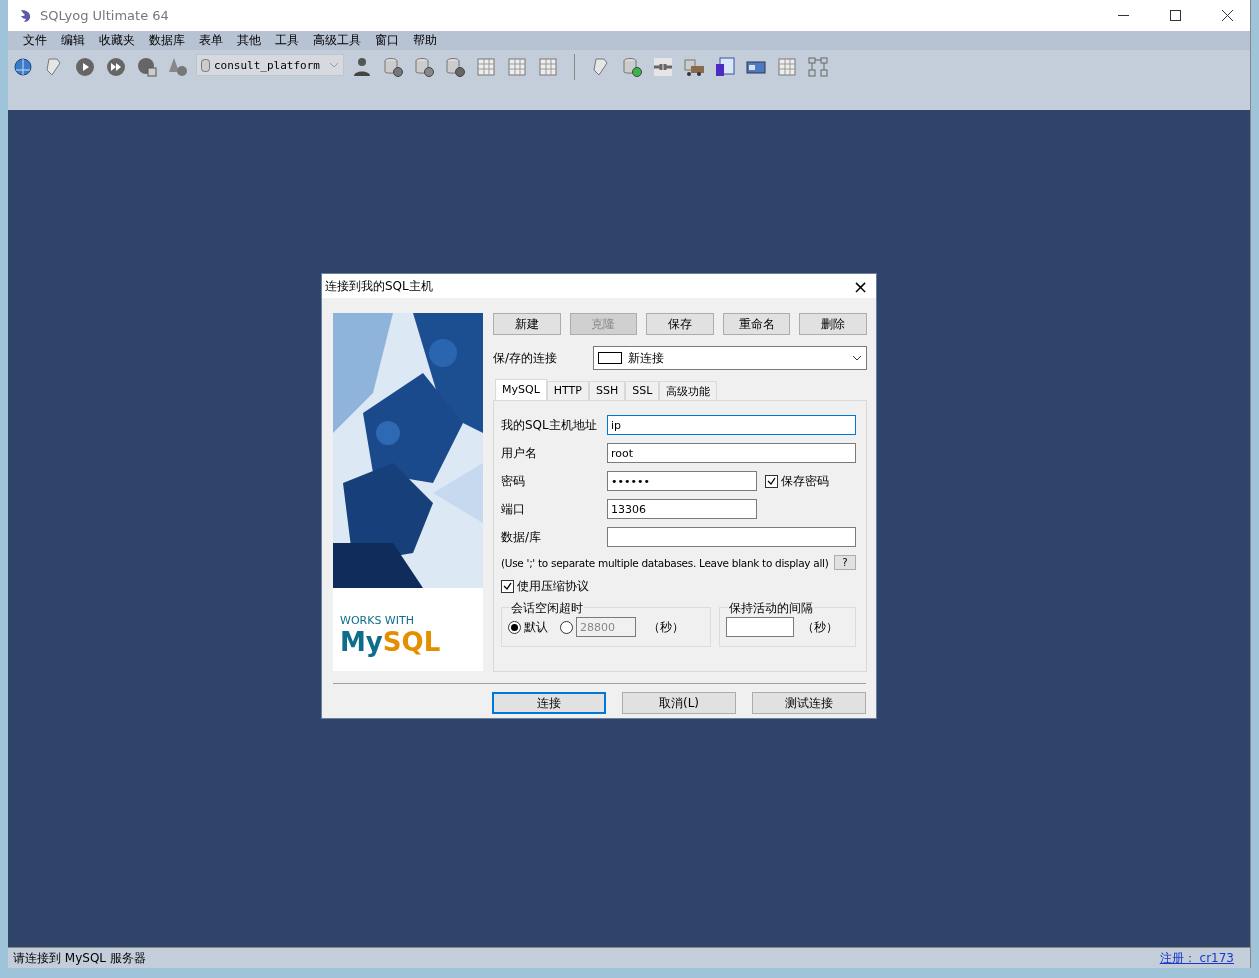 The width and height of the screenshot is (1259, 978). What do you see at coordinates (632, 67) in the screenshot?
I see `database-sync-icon` at bounding box center [632, 67].